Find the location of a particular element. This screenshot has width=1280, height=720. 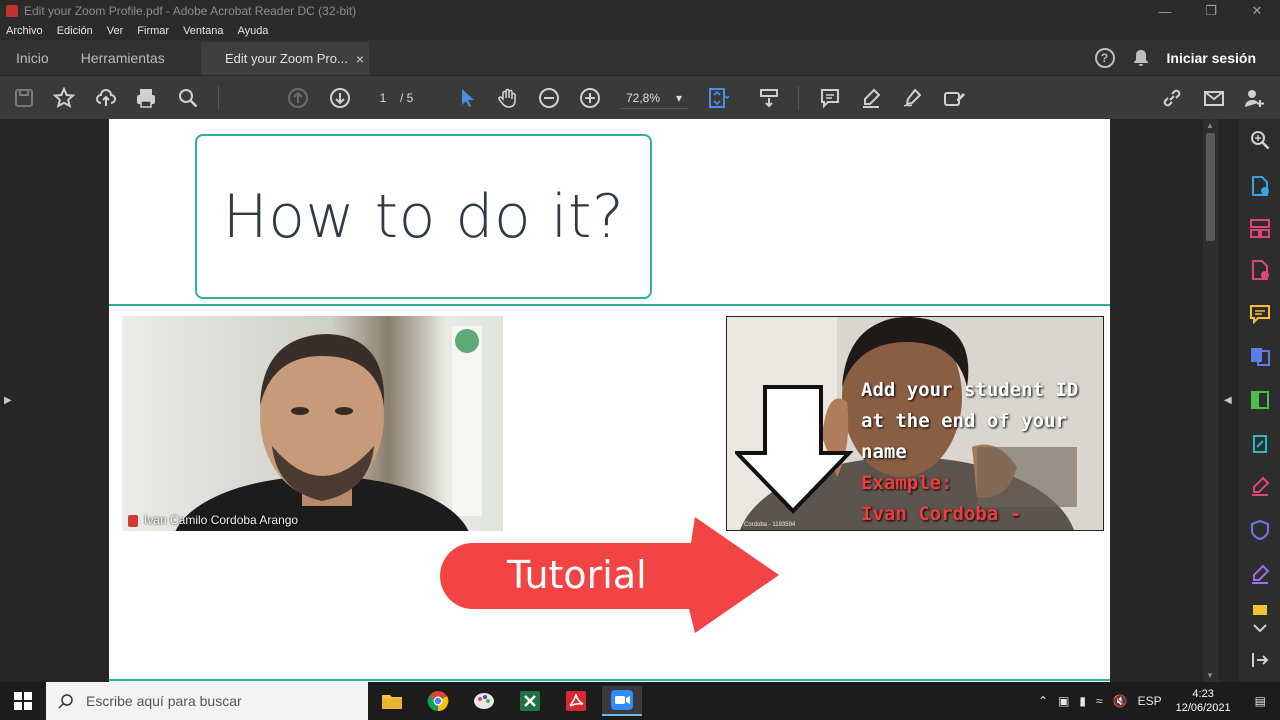

system-tray: ⌃ ▣ ▮ ≈ 🔇 ESP 4:23 12/06/2021 ▤ is located at coordinates (1154, 701).